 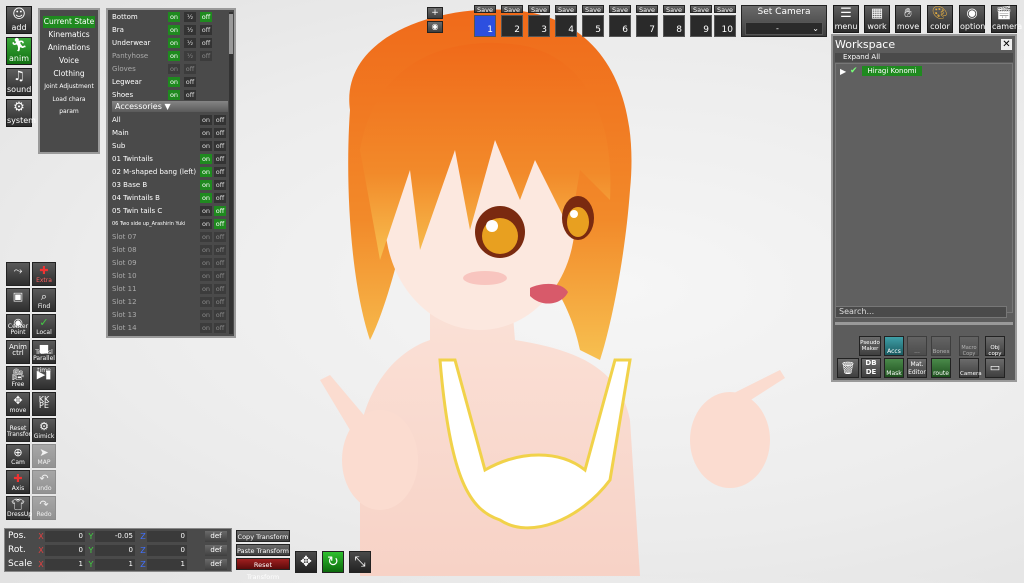 What do you see at coordinates (69, 61) in the screenshot?
I see `category-voice: Voice` at bounding box center [69, 61].